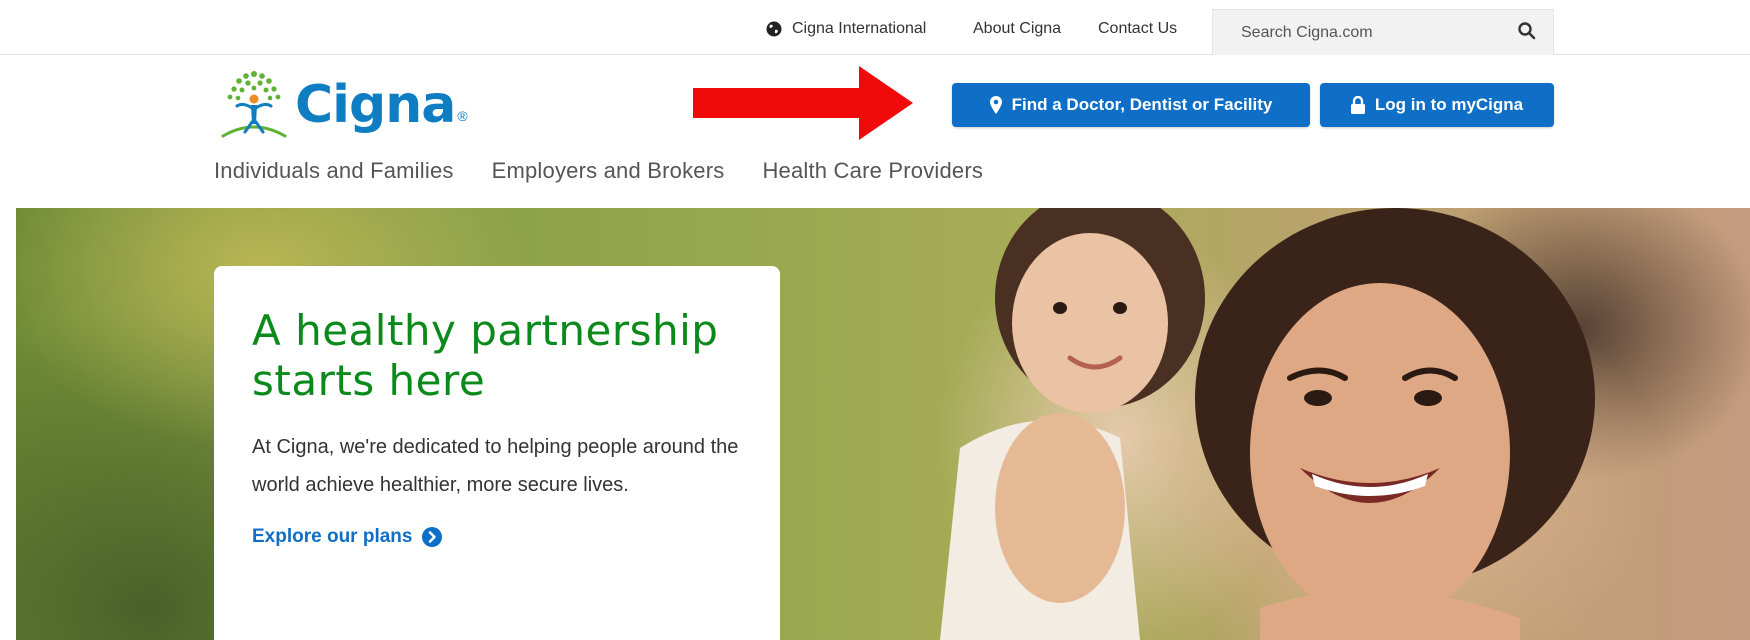  Describe the element at coordinates (1357, 105) in the screenshot. I see `lock-icon` at that location.